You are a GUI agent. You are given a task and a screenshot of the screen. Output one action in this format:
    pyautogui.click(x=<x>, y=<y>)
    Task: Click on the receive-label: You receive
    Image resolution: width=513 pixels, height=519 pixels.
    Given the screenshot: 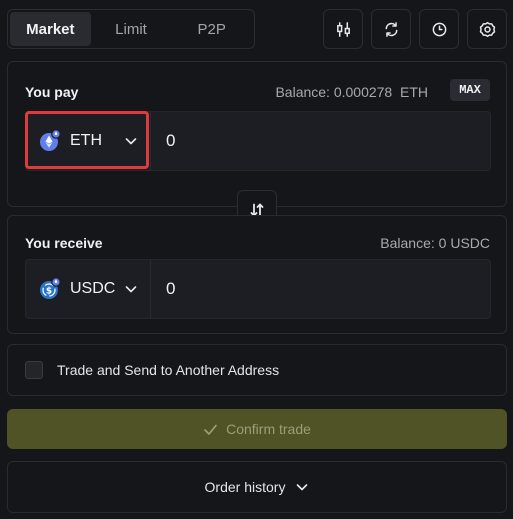 What is the action you would take?
    pyautogui.click(x=64, y=243)
    